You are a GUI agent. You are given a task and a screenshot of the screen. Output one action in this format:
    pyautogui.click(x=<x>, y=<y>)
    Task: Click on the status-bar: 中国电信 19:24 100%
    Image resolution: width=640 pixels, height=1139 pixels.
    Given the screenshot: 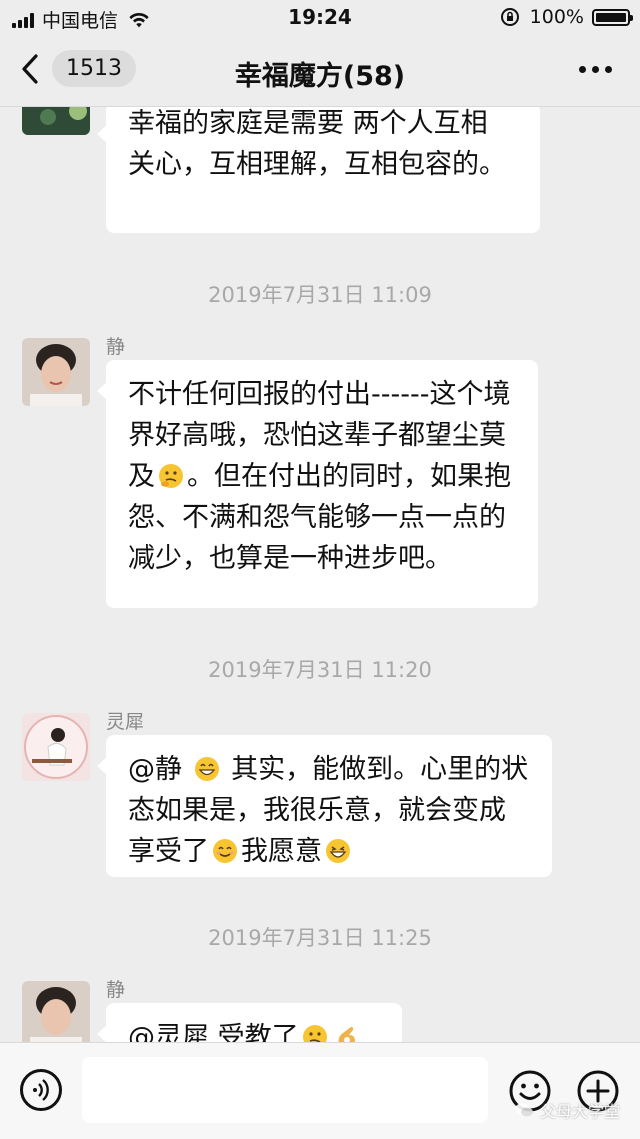 What is the action you would take?
    pyautogui.click(x=320, y=18)
    